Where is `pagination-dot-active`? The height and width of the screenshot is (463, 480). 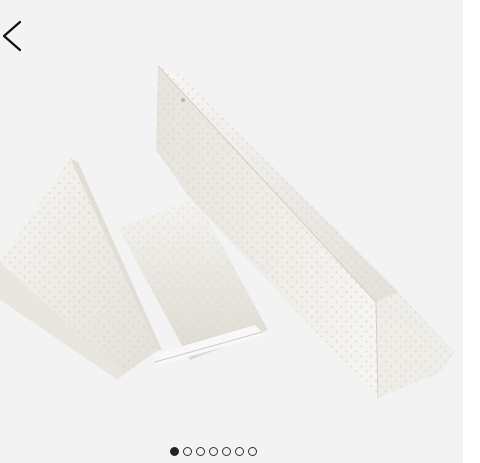 pagination-dot-active is located at coordinates (174, 451).